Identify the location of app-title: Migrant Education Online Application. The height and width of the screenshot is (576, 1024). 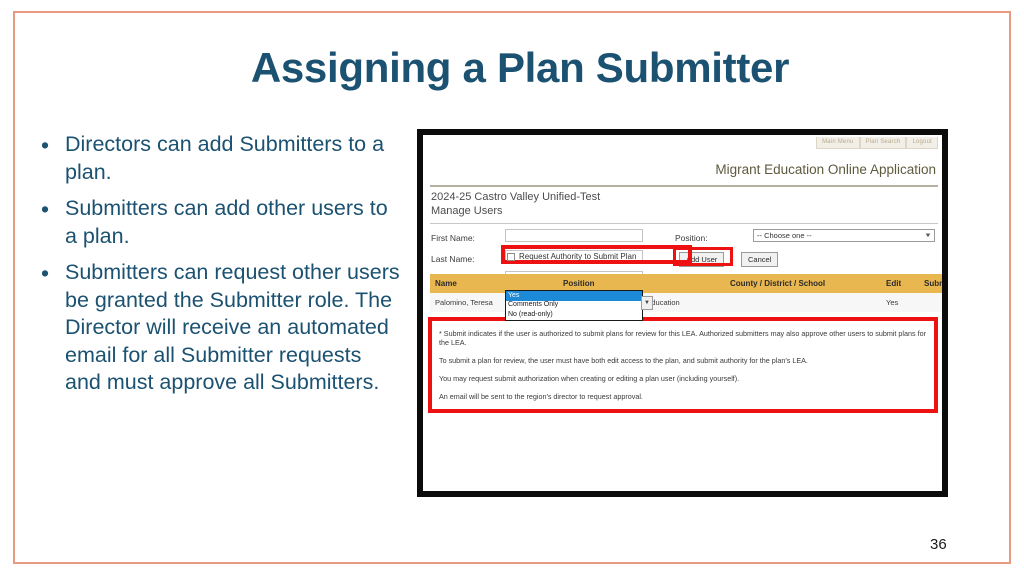
(825, 169).